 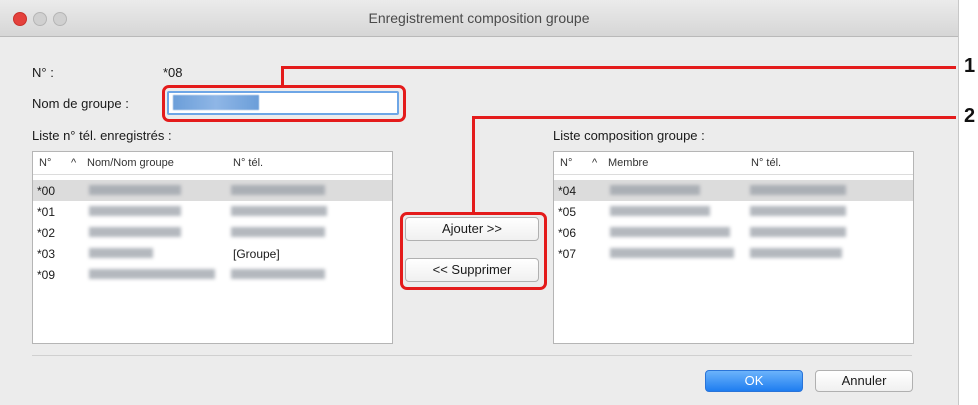 What do you see at coordinates (46, 275) in the screenshot?
I see `row-number: *09` at bounding box center [46, 275].